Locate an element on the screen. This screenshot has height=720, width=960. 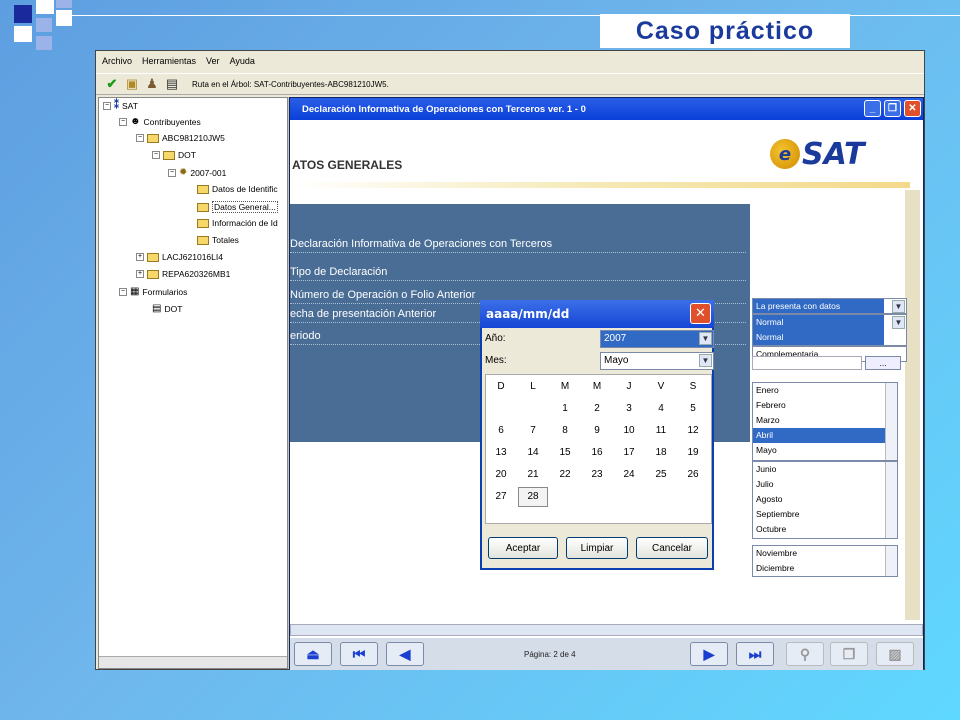
restore-icon: ❐ is located at coordinates (892, 108).